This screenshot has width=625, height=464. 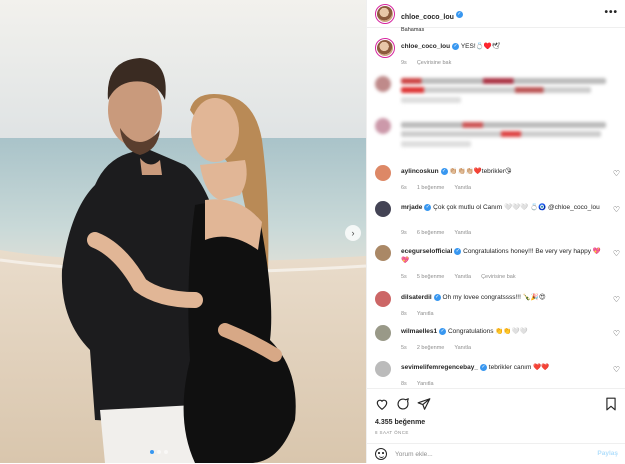 What do you see at coordinates (427, 17) in the screenshot?
I see `header-username: chloe_coco_lou` at bounding box center [427, 17].